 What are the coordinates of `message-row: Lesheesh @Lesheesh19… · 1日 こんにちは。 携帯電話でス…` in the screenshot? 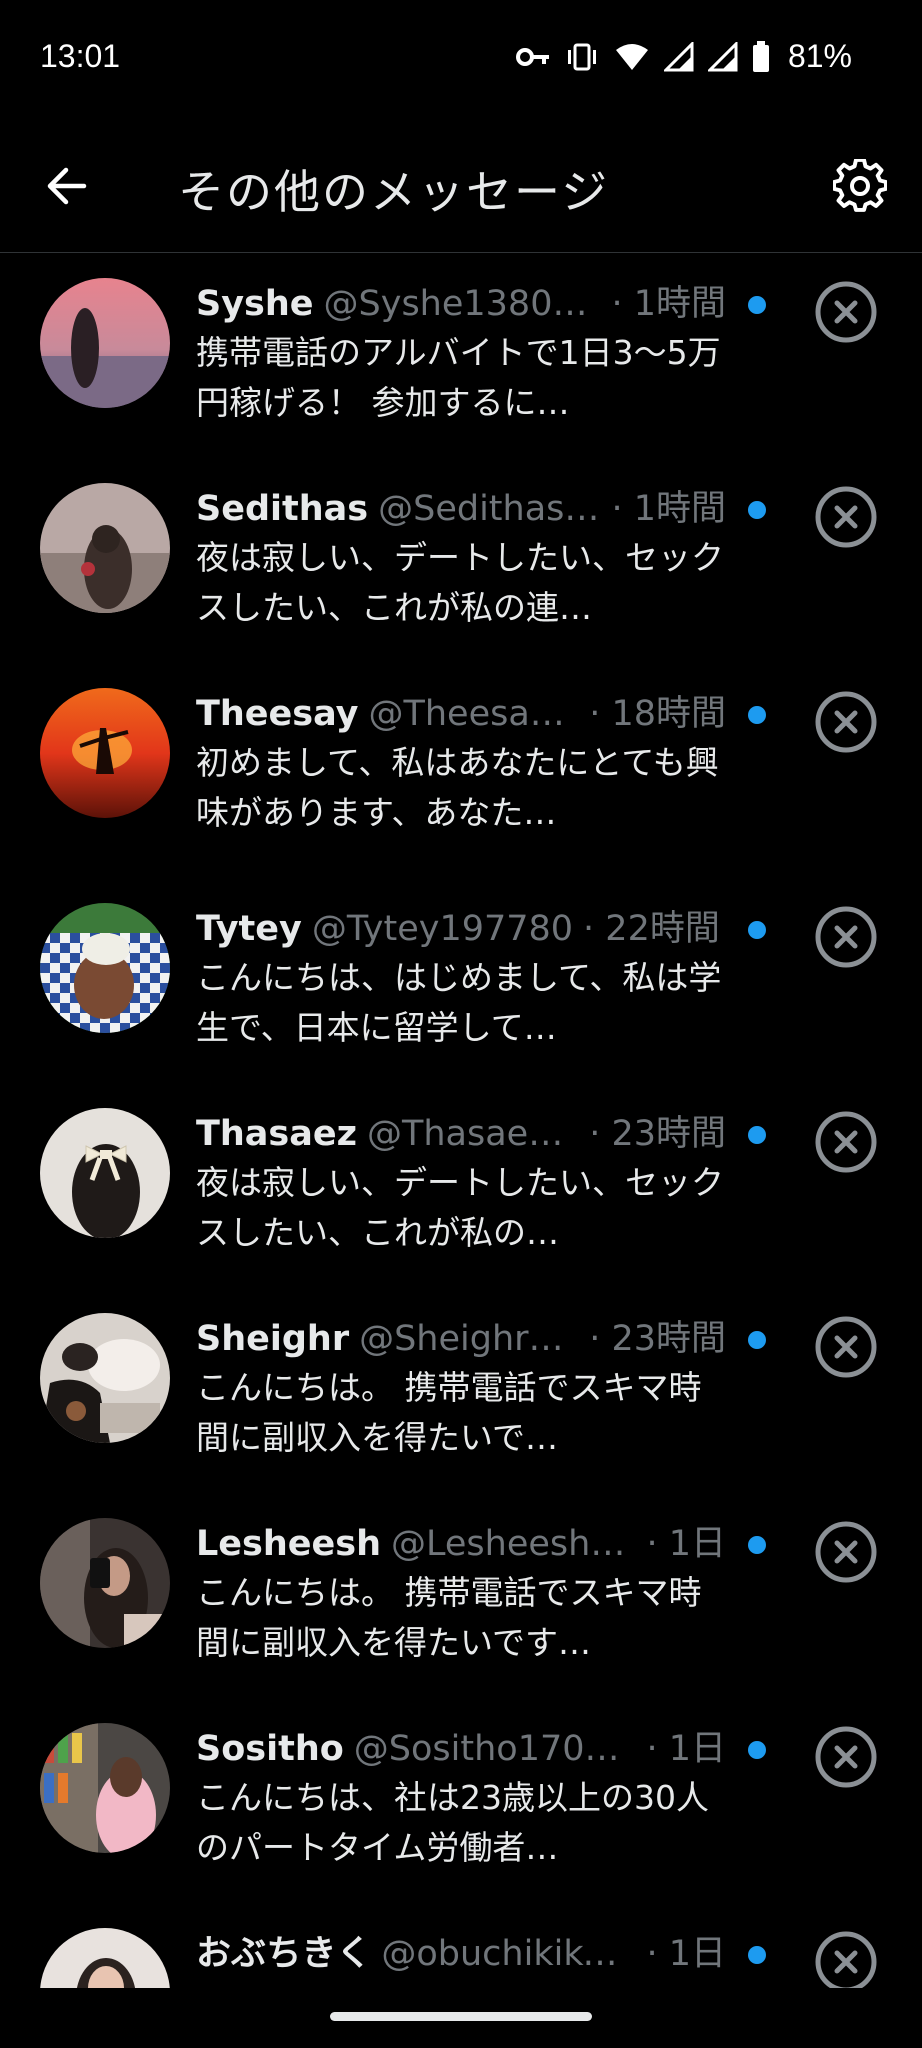 It's located at (461, 1596).